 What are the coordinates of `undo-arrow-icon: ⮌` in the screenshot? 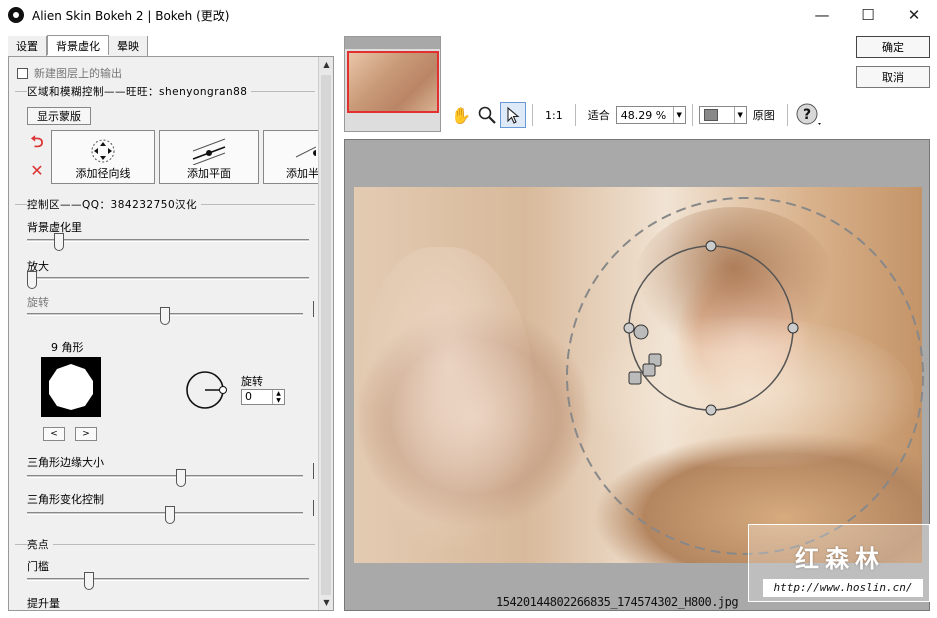 It's located at (37, 143).